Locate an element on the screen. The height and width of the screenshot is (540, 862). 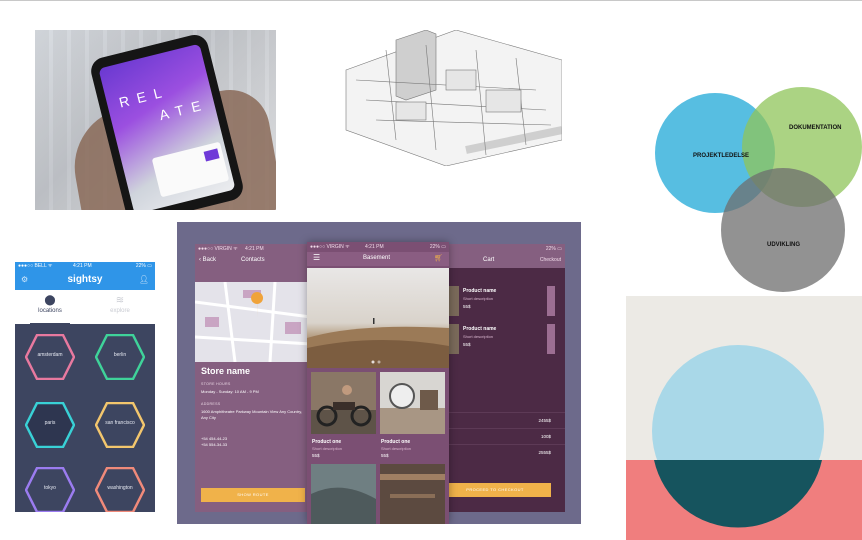
map-svg is located at coordinates (253, 322).